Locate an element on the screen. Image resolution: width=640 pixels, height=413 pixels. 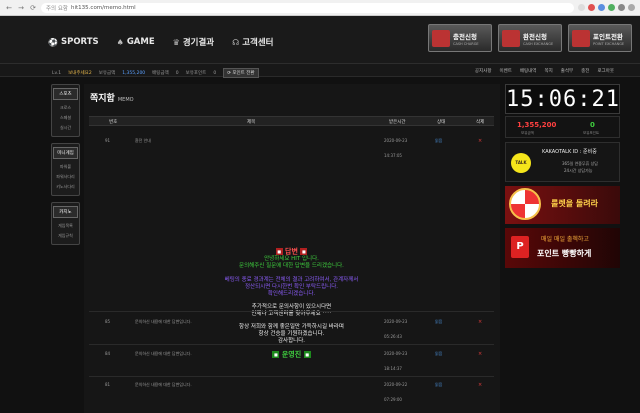
sidebar-item: 실시간 is located at coordinates (65, 128).